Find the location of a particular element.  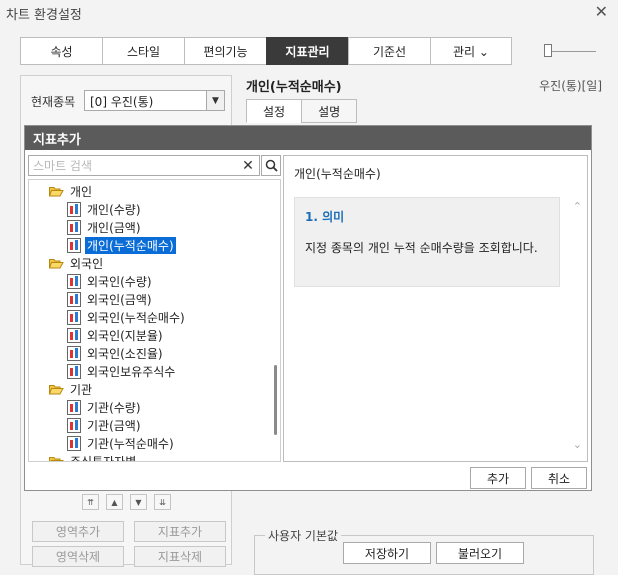

tree-label: 외국인(금액) is located at coordinates (119, 299).